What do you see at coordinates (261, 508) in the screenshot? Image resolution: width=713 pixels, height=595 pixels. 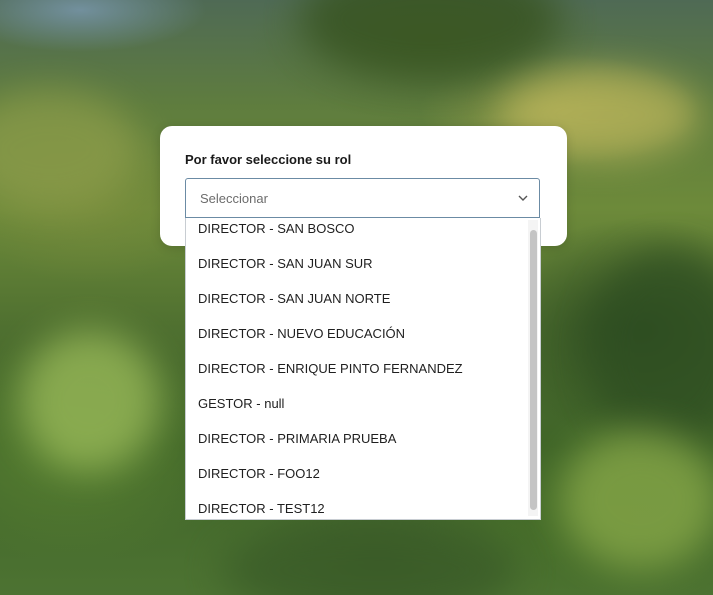 I see `role-option: DIRECTOR - TEST12` at bounding box center [261, 508].